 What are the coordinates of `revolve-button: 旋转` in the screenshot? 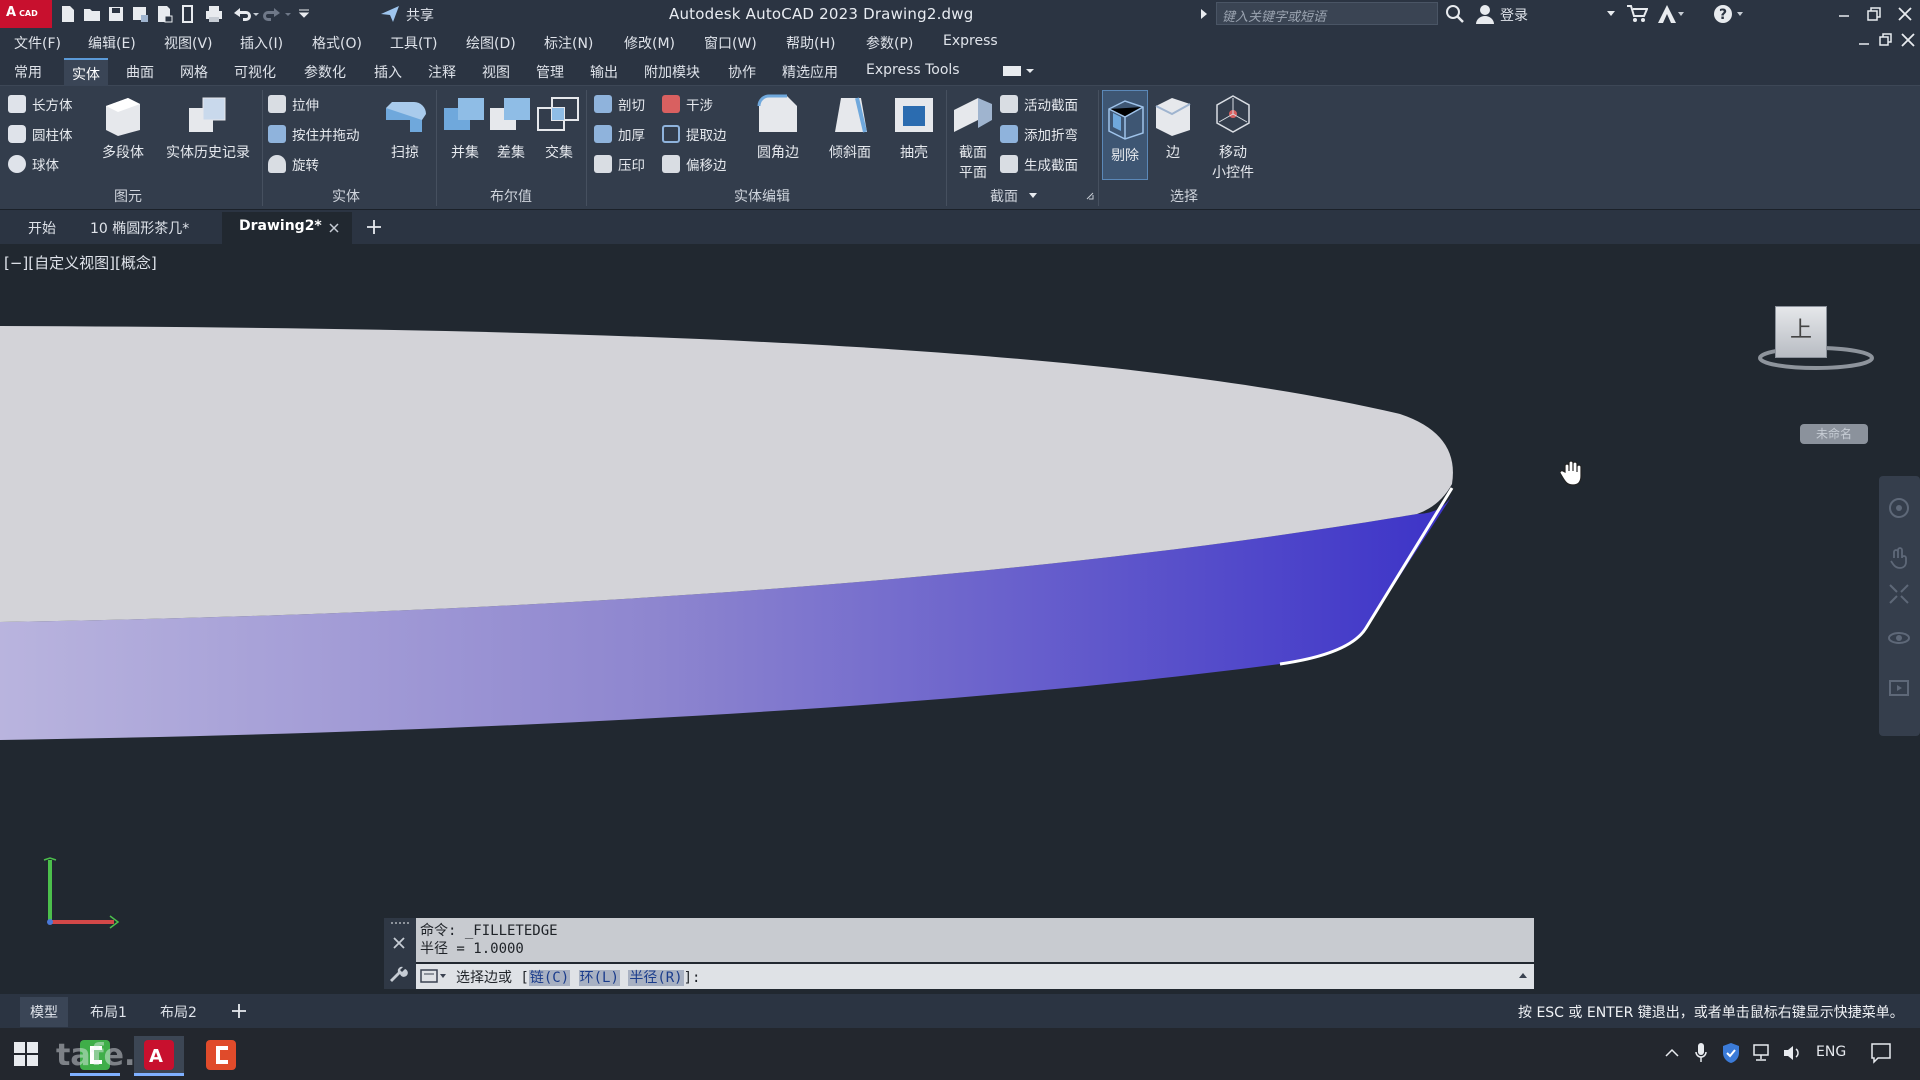 It's located at (293, 164).